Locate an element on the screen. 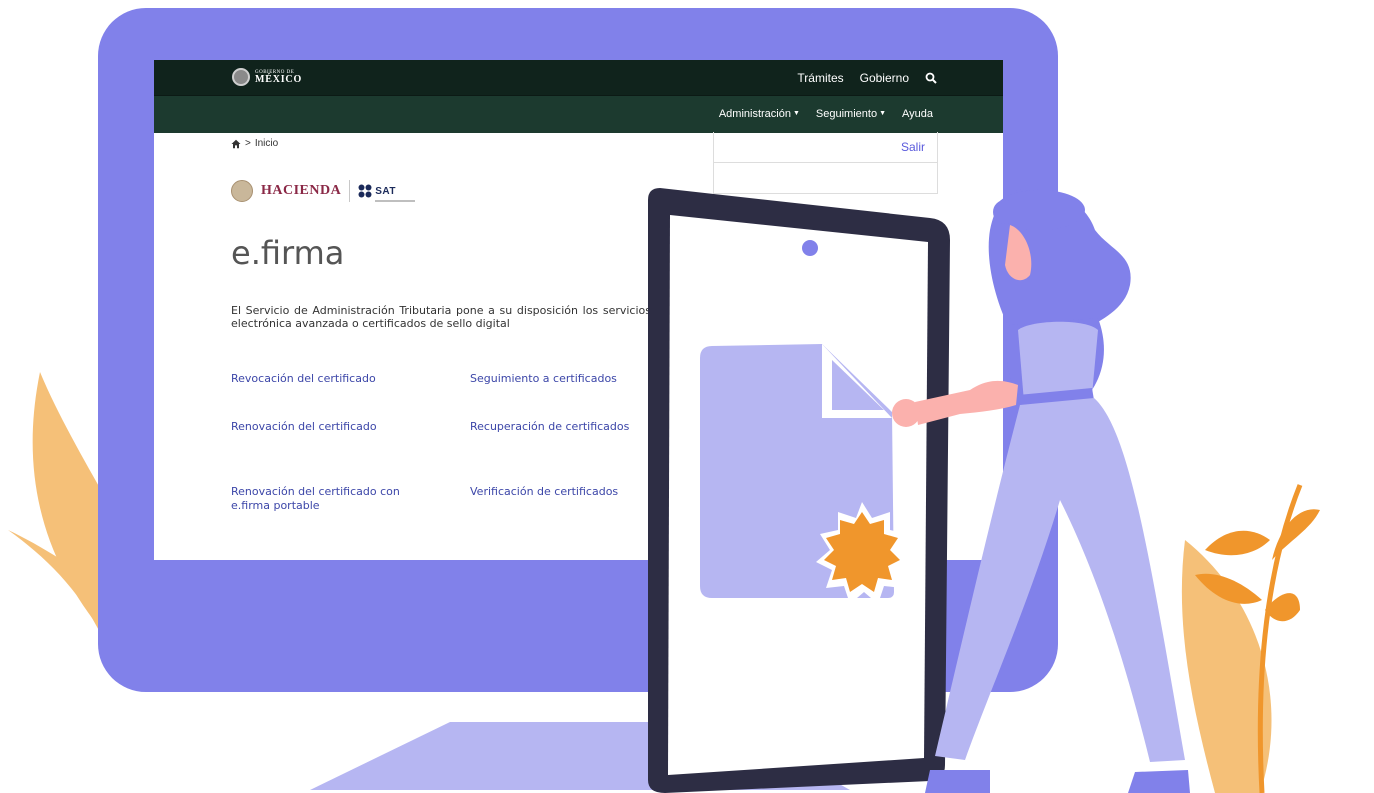 Image resolution: width=1374 pixels, height=793 pixels. user-panel: Salir is located at coordinates (825, 163).